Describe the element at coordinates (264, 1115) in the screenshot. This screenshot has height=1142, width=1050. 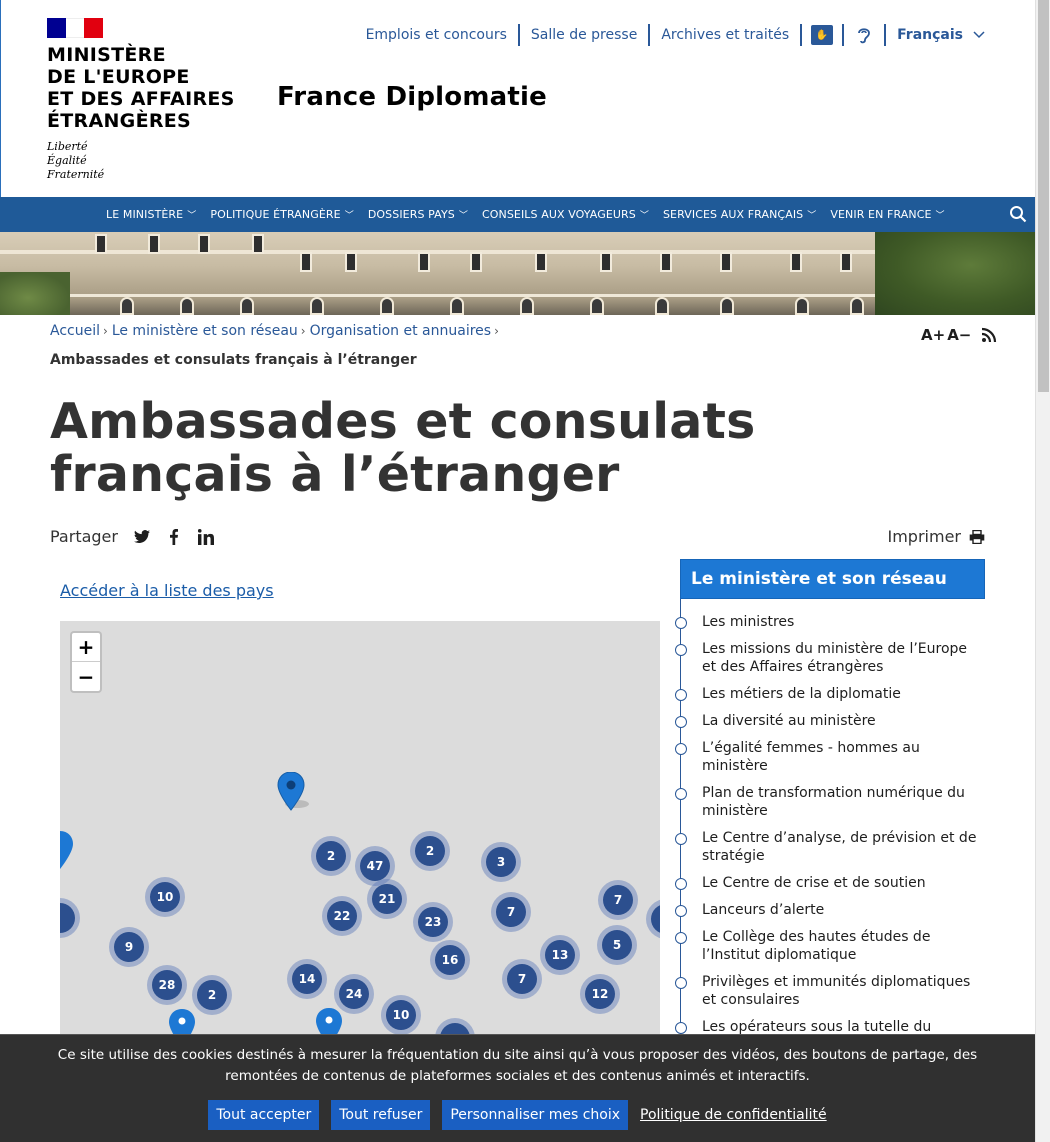
I see `accept-all-button: Tout accepter` at that location.